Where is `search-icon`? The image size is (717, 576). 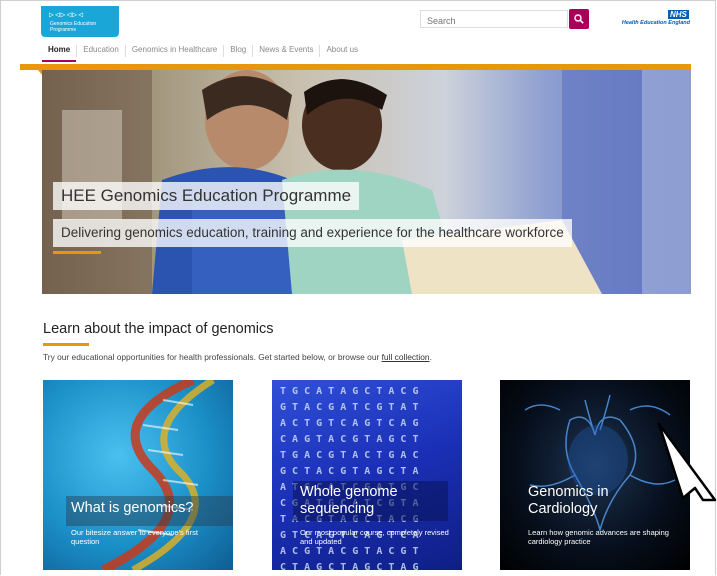
search-icon is located at coordinates (579, 19).